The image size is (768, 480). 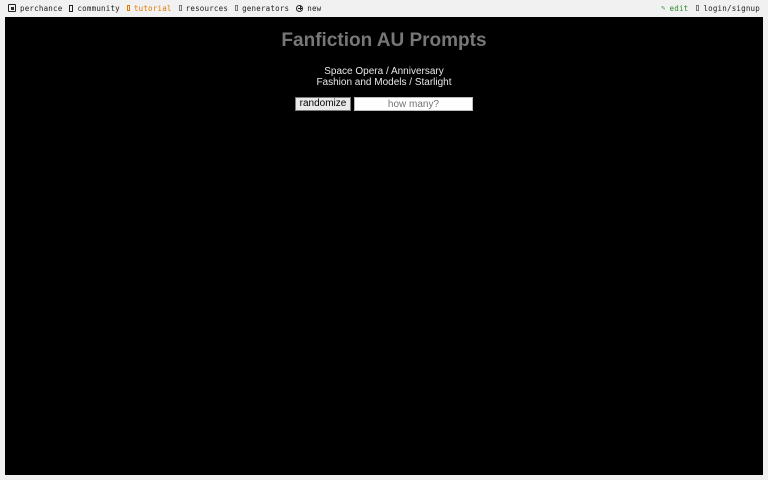 What do you see at coordinates (41, 8) in the screenshot?
I see `nav-perchance-label: perchance` at bounding box center [41, 8].